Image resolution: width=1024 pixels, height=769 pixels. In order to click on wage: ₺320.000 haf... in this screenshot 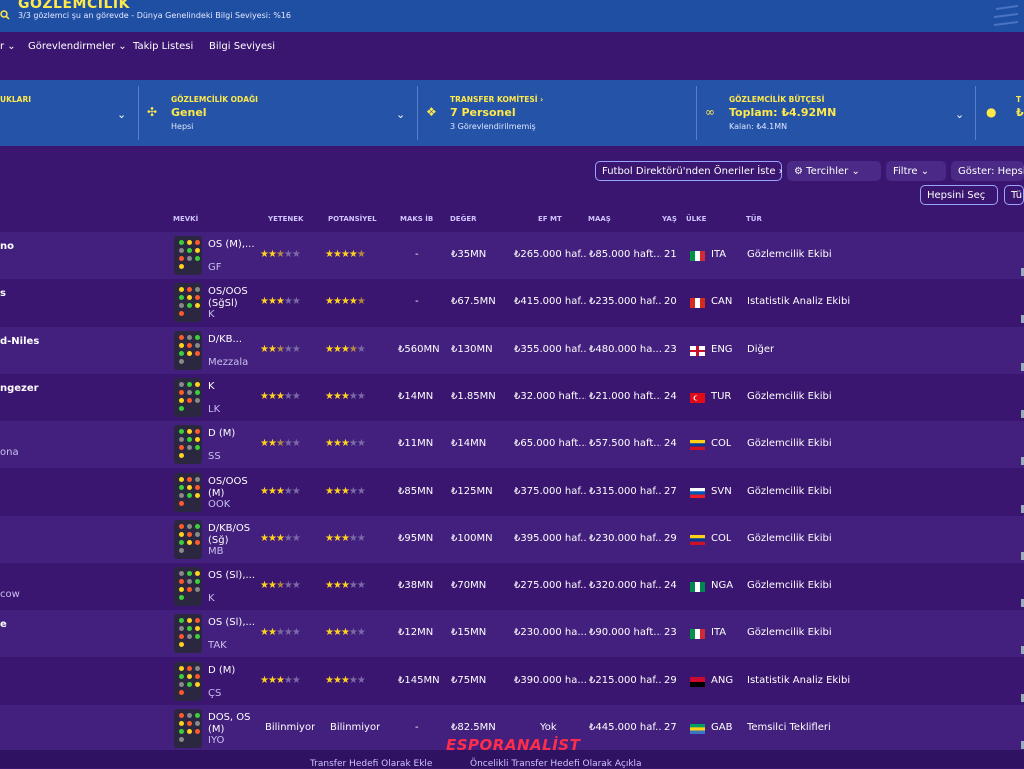, I will do `click(625, 586)`.